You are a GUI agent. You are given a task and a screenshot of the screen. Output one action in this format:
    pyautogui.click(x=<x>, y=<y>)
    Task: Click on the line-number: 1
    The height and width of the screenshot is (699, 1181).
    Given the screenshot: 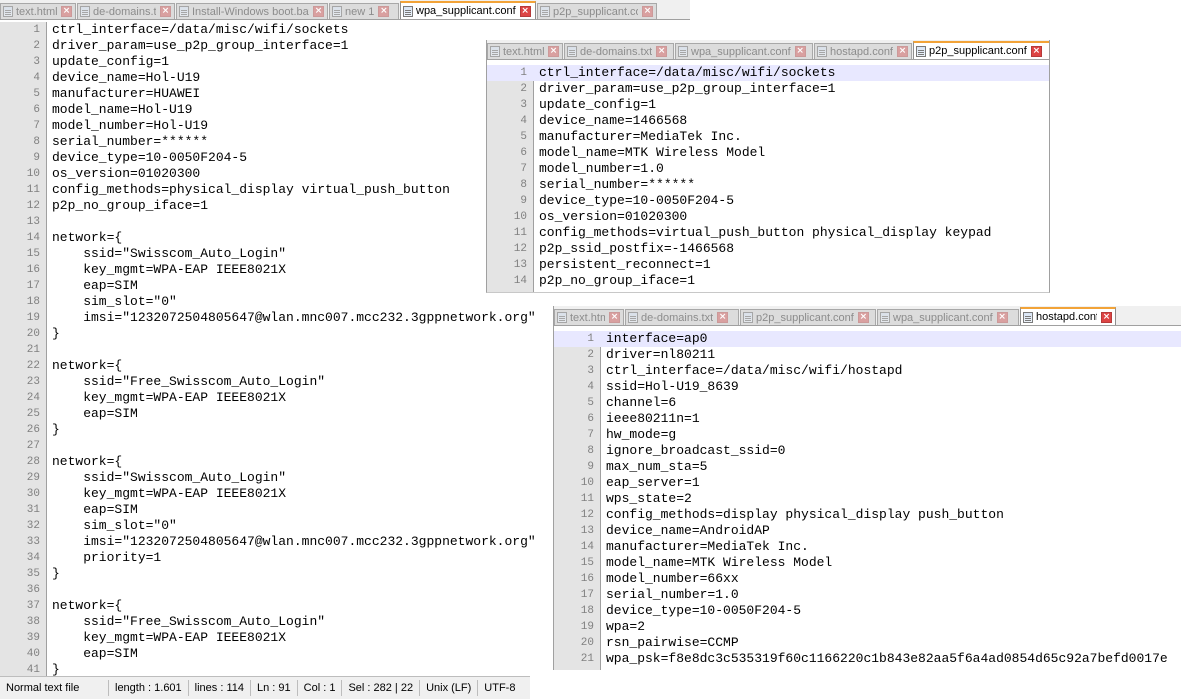 What is the action you would take?
    pyautogui.click(x=36, y=30)
    